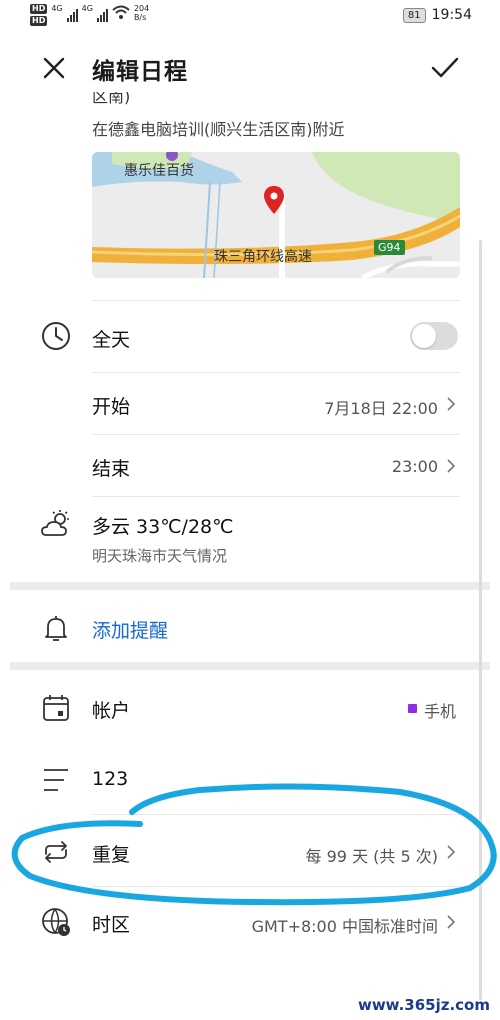 The height and width of the screenshot is (1020, 500). I want to click on bell-icon, so click(56, 628).